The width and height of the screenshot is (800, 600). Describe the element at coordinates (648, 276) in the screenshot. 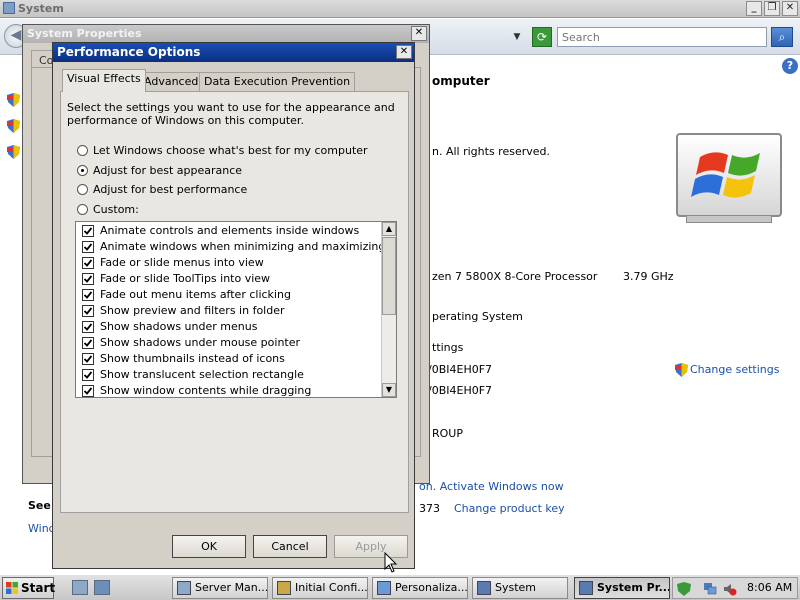

I see `processor-speed: 3.79 GHz` at that location.